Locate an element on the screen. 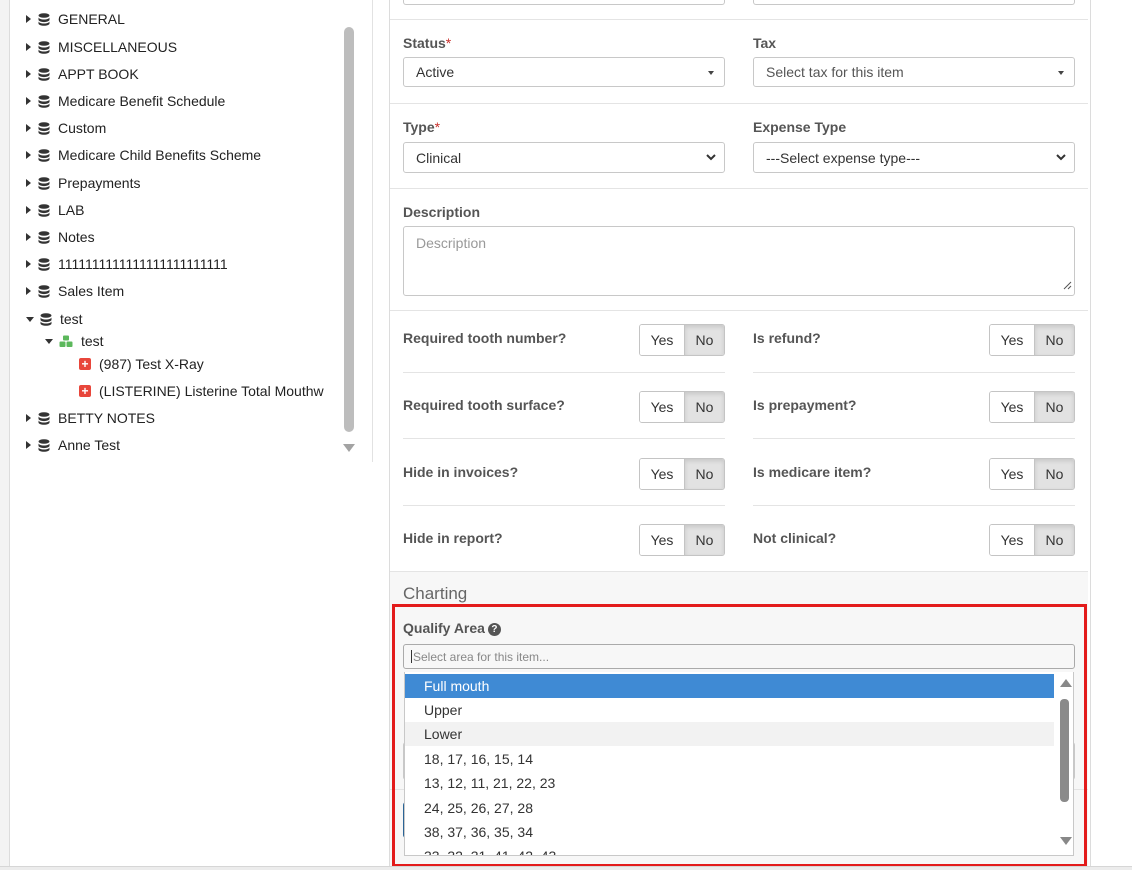 The image size is (1132, 870). dropdown-option-upper-anterior: 13, 12, 11, 21, 22, 23 is located at coordinates (729, 783).